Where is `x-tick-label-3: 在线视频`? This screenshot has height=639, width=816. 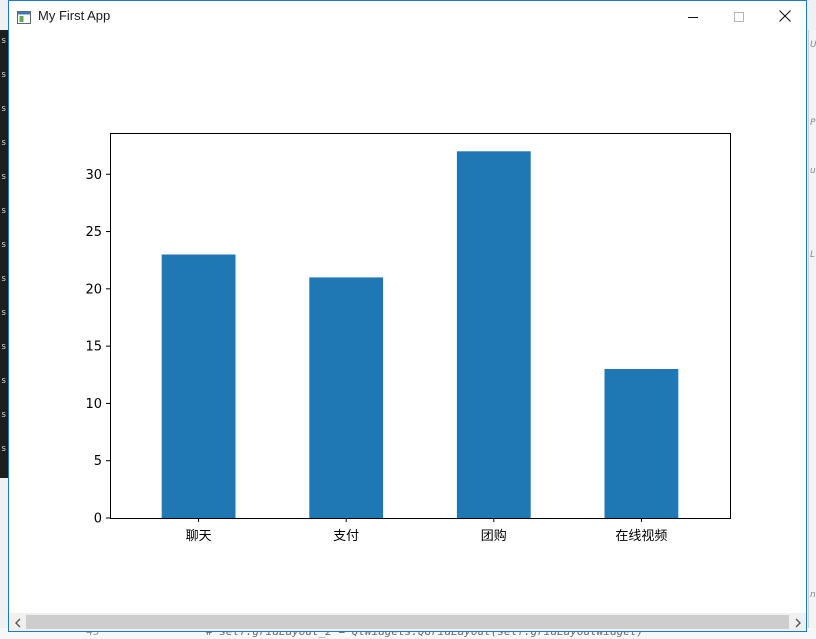
x-tick-label-3: 在线视频 is located at coordinates (641, 536).